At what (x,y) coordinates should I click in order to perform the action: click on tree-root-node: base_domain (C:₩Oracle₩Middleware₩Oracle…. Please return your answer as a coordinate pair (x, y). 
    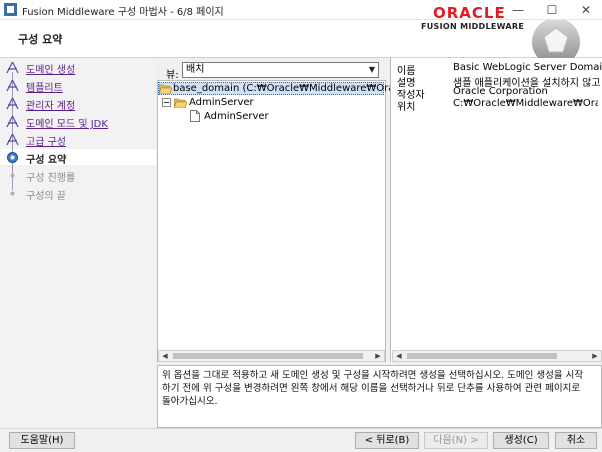
    Looking at the image, I should click on (293, 88).